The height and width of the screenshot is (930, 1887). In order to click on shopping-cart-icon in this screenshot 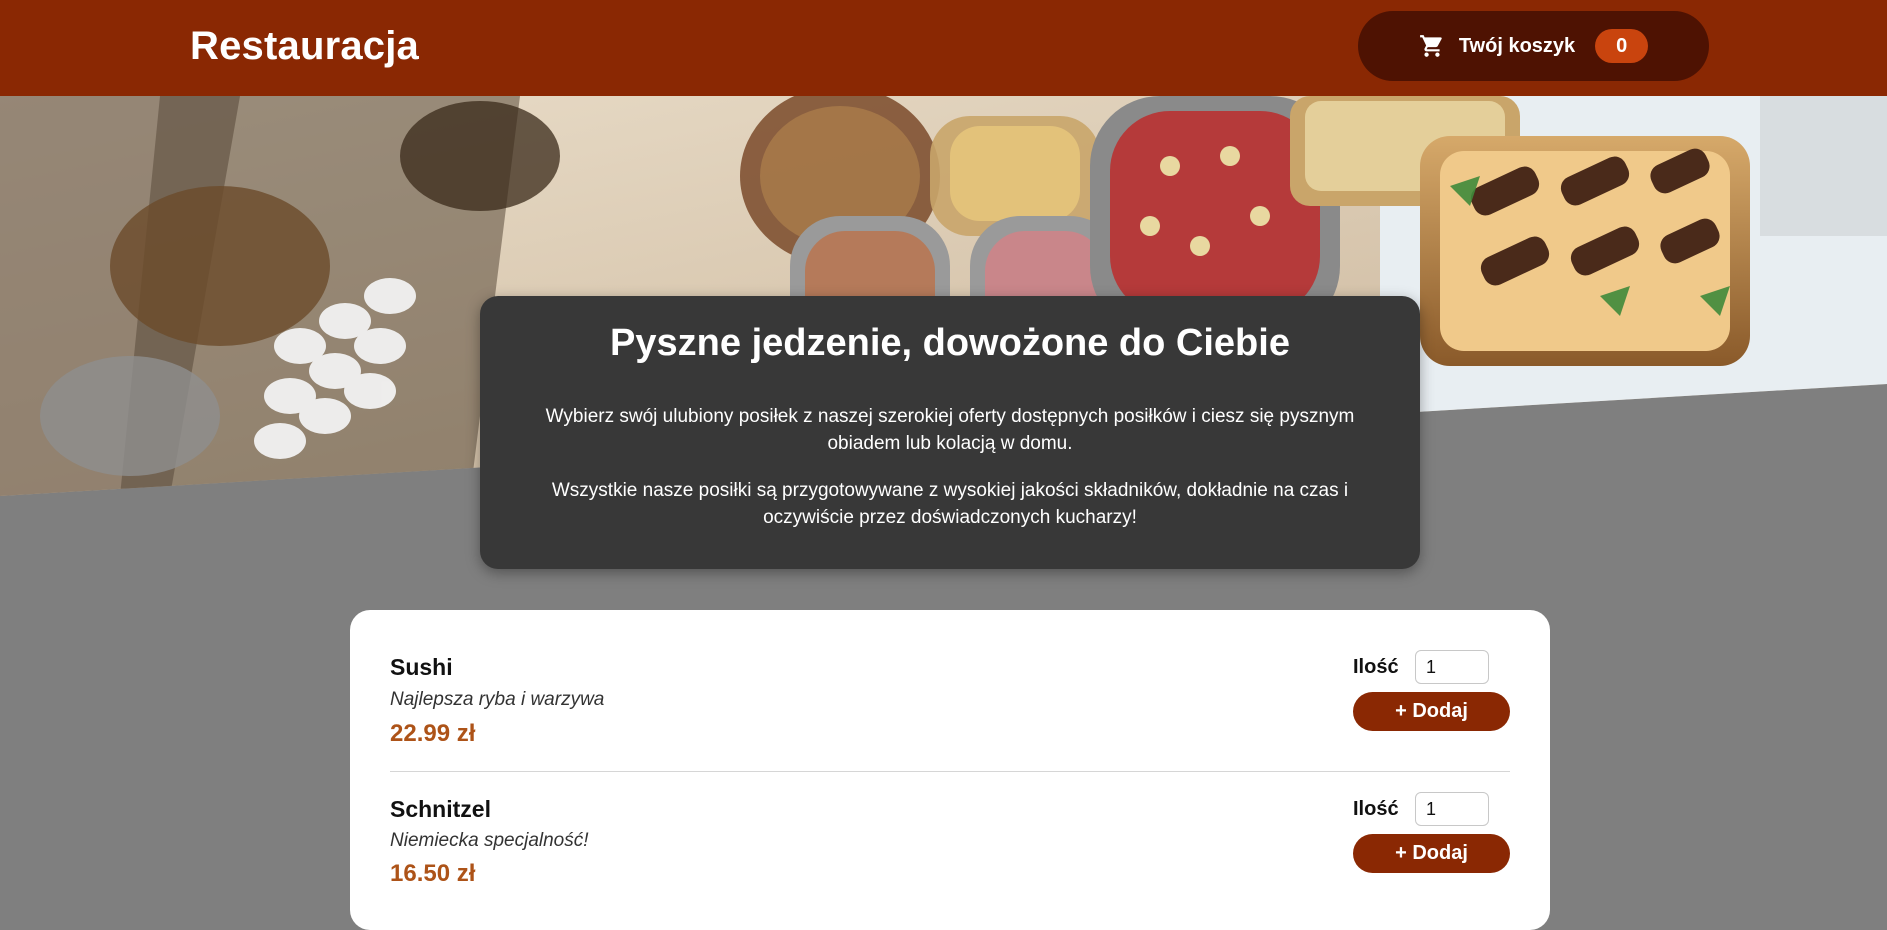, I will do `click(1432, 46)`.